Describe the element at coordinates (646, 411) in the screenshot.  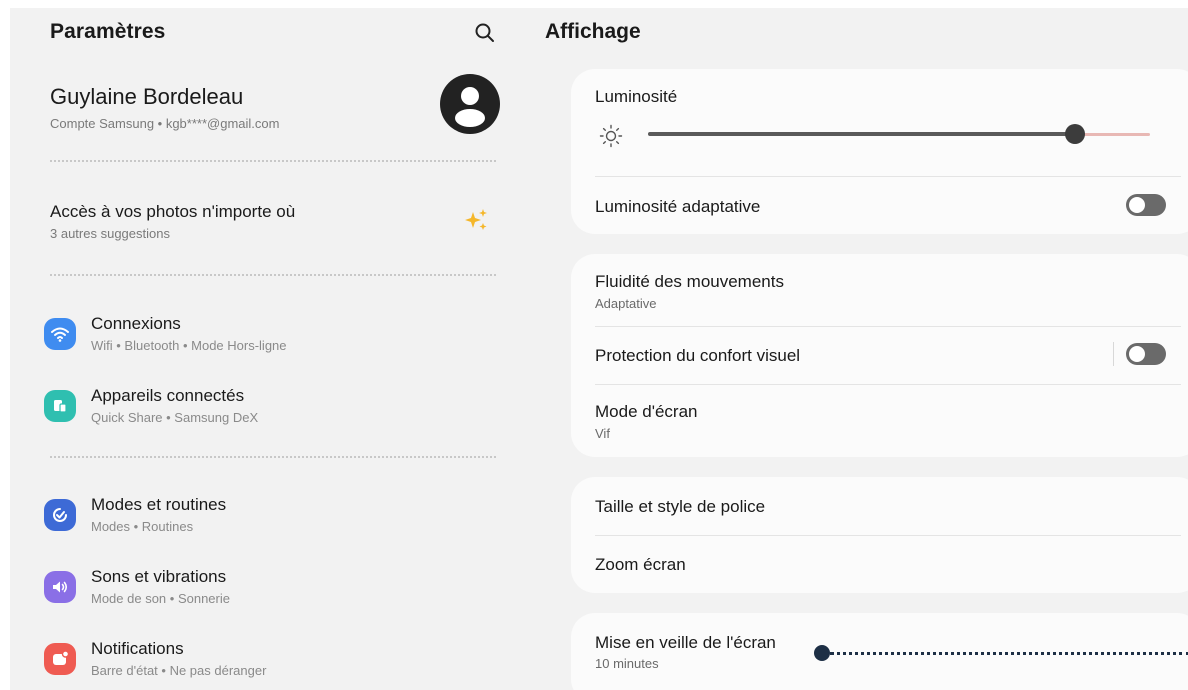
I see `screen-mode-label: Mode d'écran` at that location.